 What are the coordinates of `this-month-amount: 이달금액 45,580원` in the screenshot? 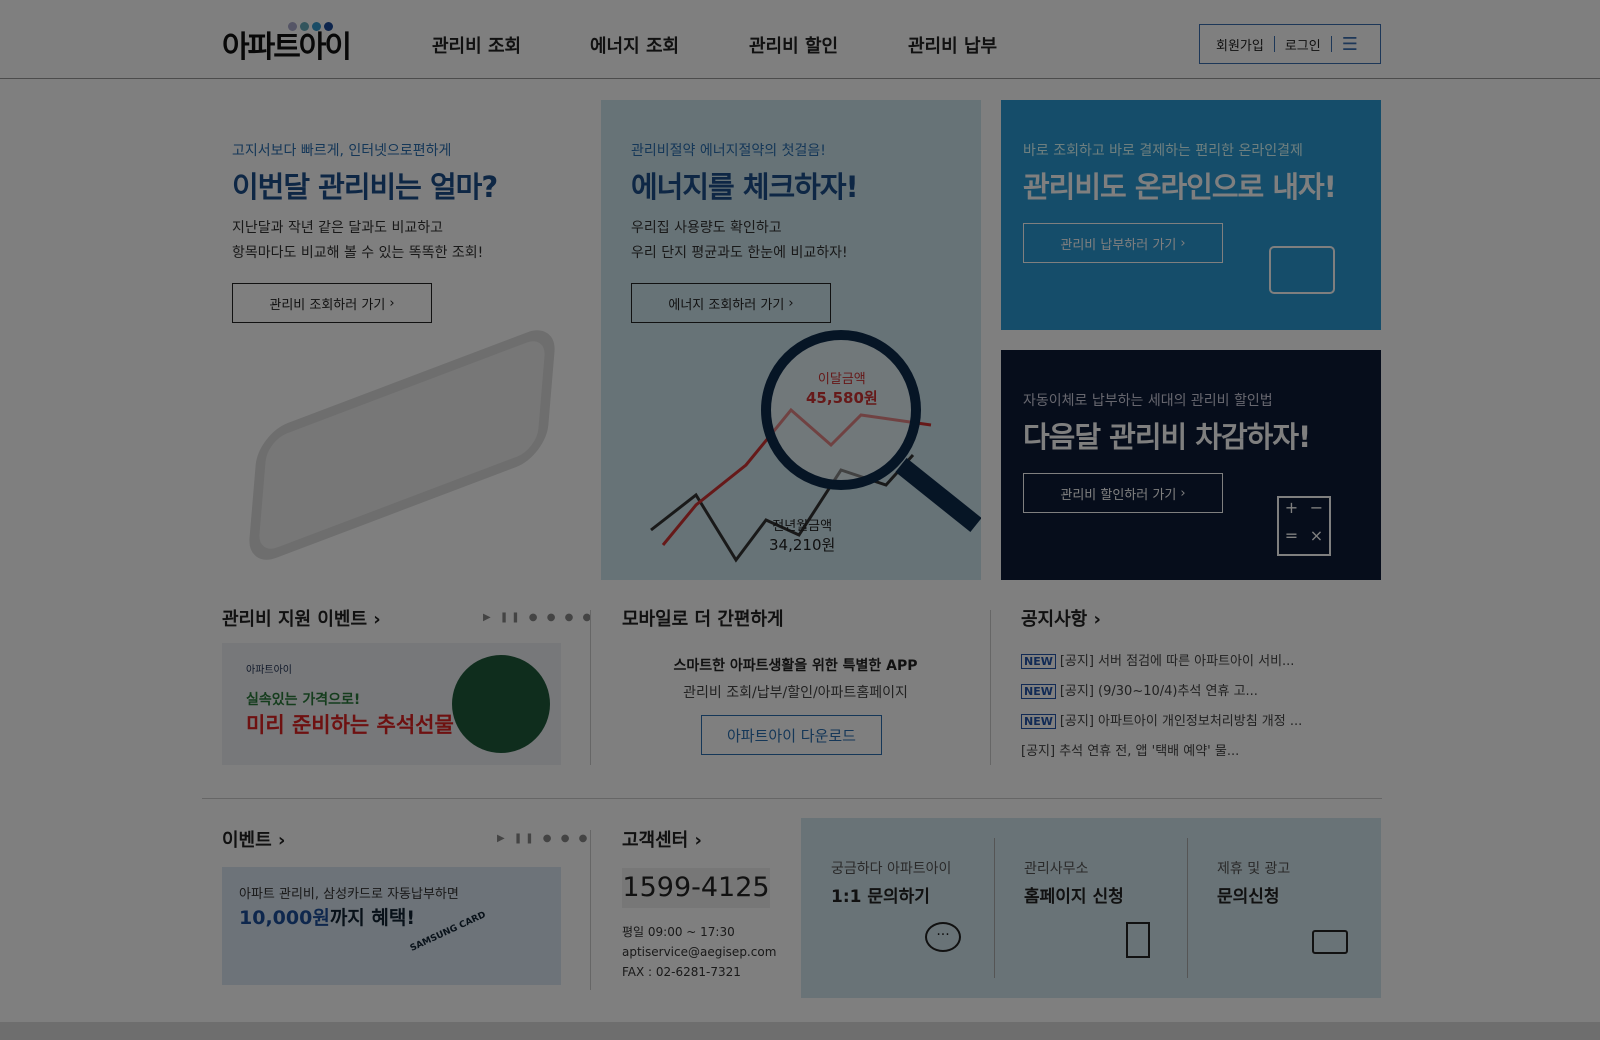 It's located at (842, 389).